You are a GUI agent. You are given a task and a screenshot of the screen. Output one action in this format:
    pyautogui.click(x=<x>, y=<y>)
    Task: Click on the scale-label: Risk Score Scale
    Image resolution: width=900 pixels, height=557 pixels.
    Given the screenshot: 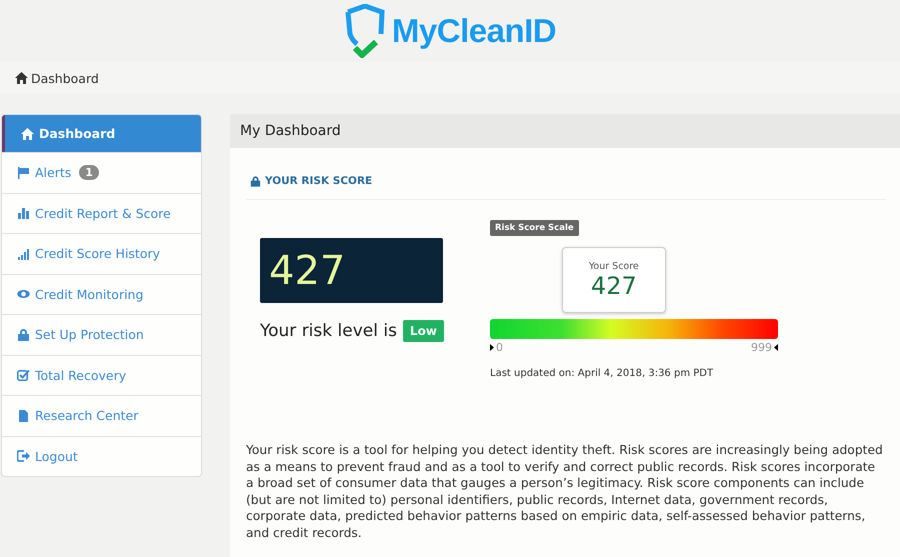 What is the action you would take?
    pyautogui.click(x=534, y=228)
    